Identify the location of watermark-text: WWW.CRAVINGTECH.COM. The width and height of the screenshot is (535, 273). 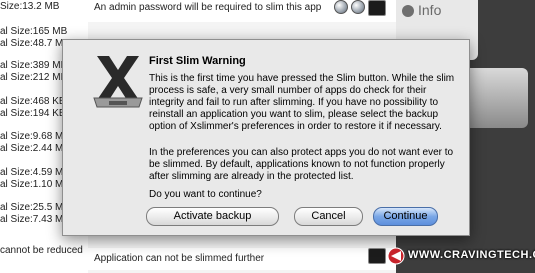
(471, 255).